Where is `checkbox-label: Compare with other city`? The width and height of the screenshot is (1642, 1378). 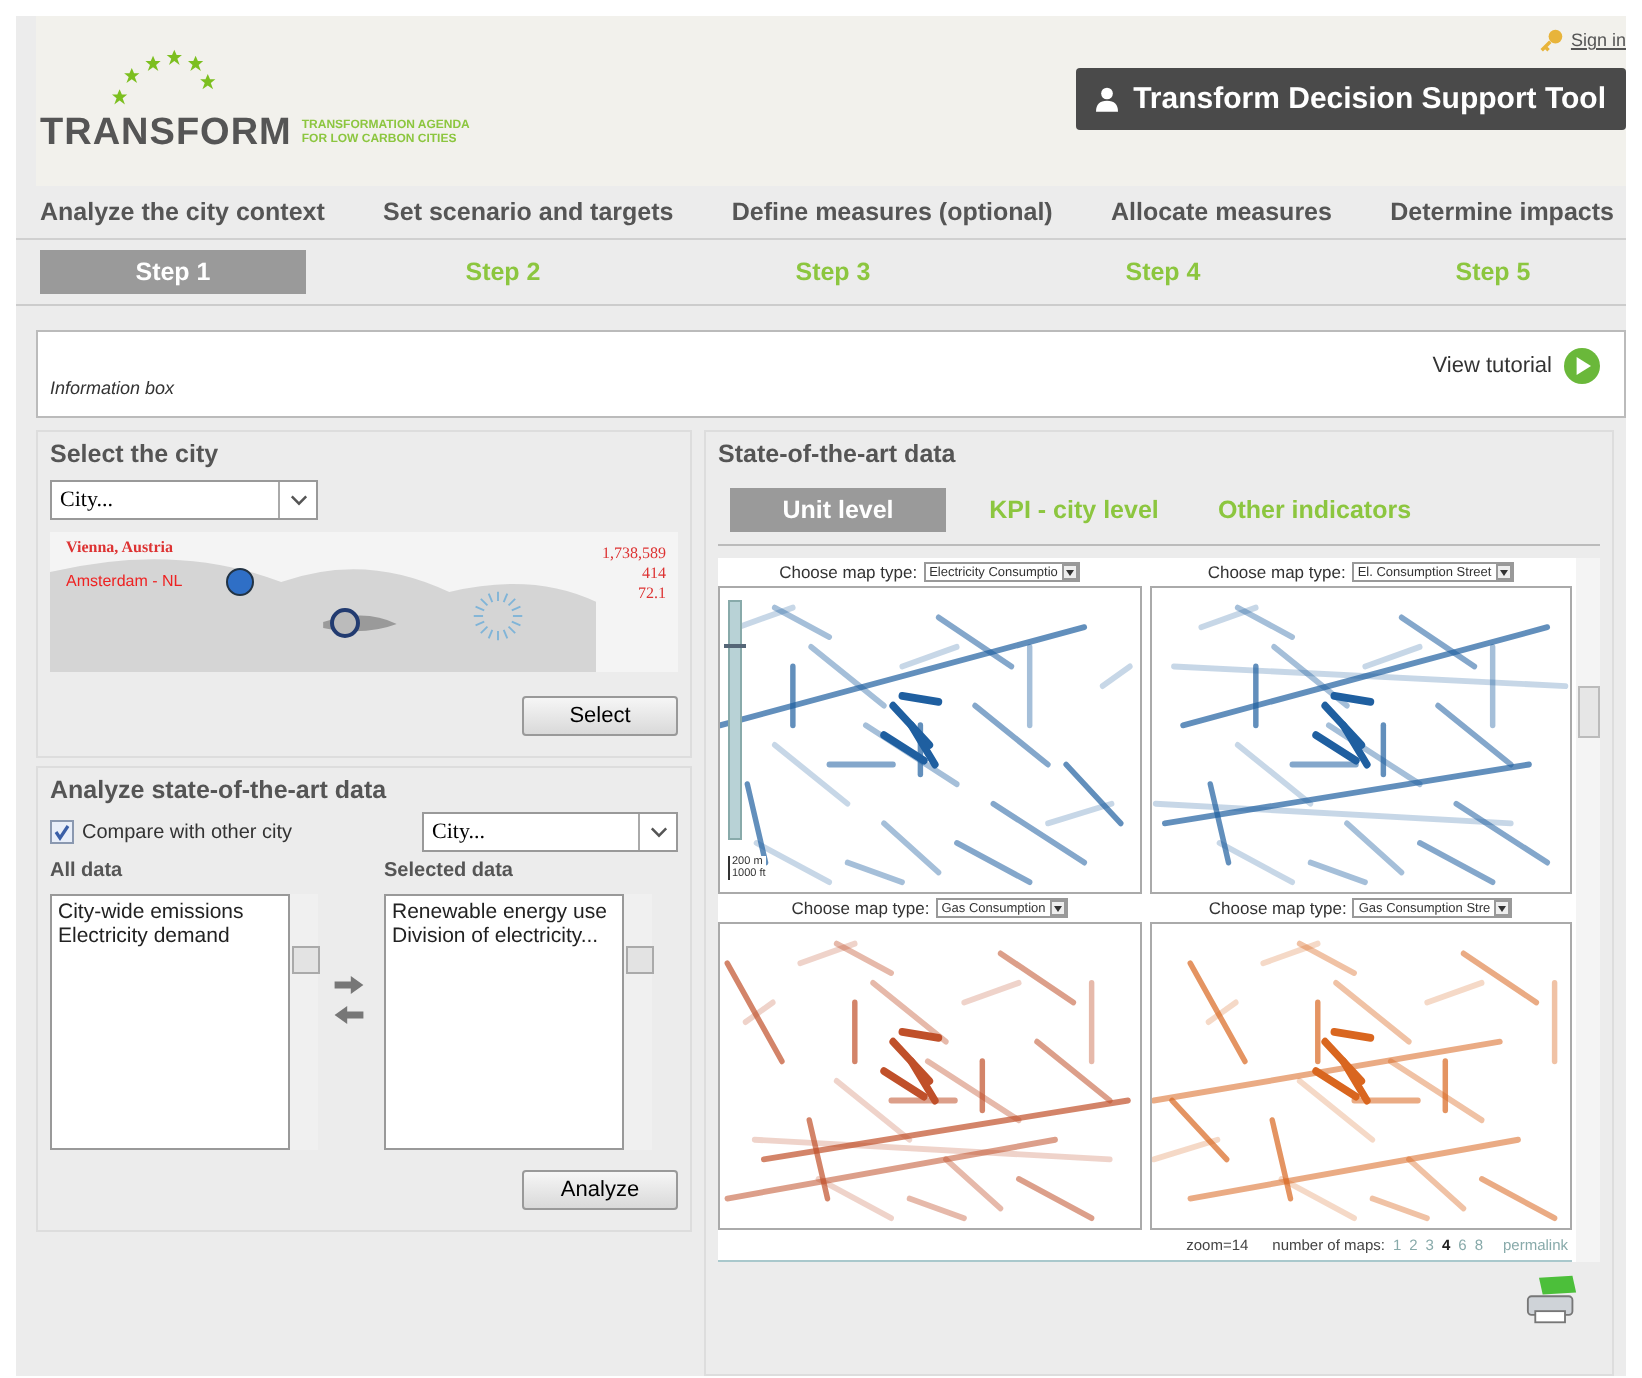
checkbox-label: Compare with other city is located at coordinates (187, 832).